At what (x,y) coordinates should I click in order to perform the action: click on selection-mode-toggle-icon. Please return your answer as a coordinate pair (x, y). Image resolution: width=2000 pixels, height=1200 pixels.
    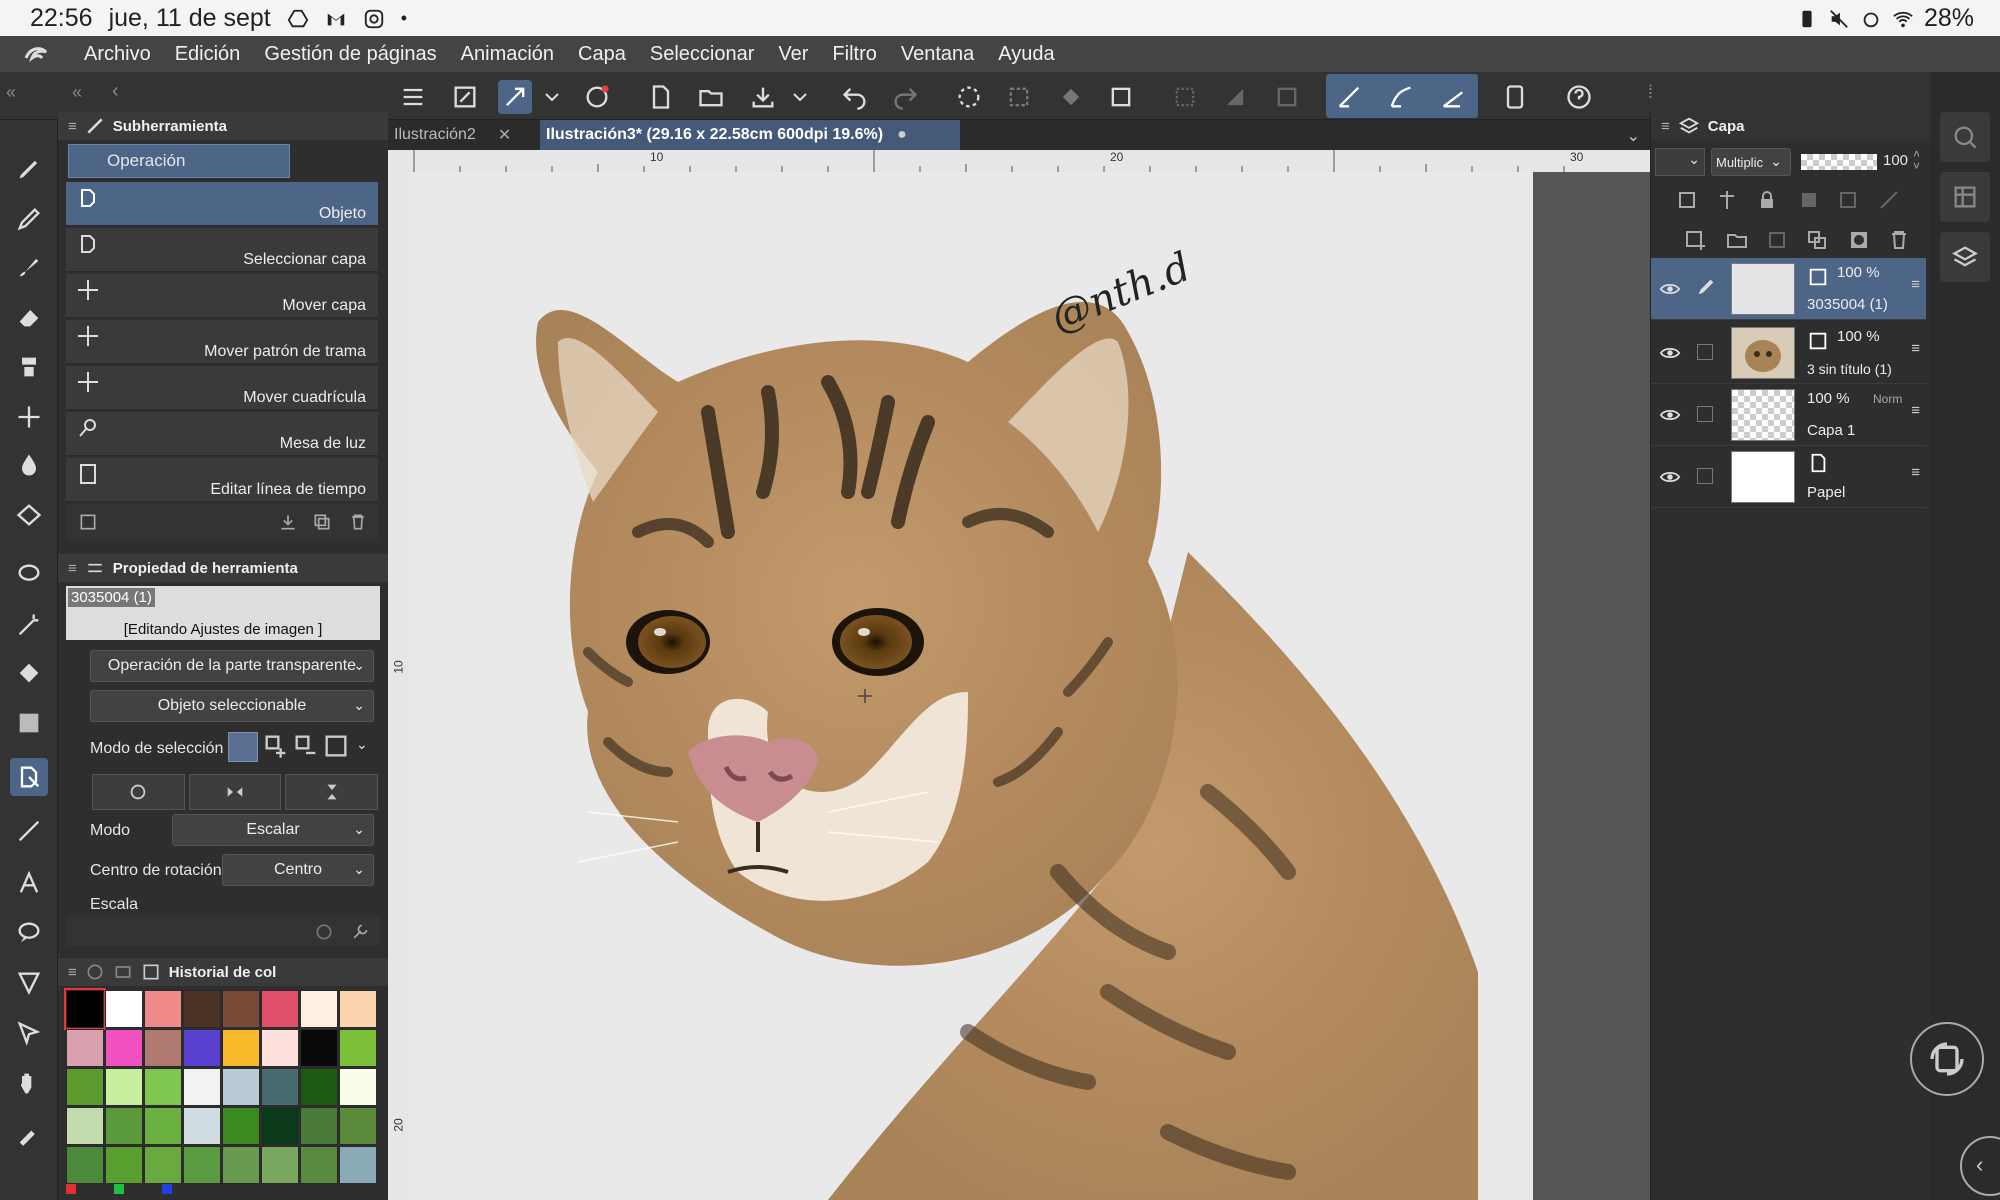
    Looking at the image, I should click on (336, 747).